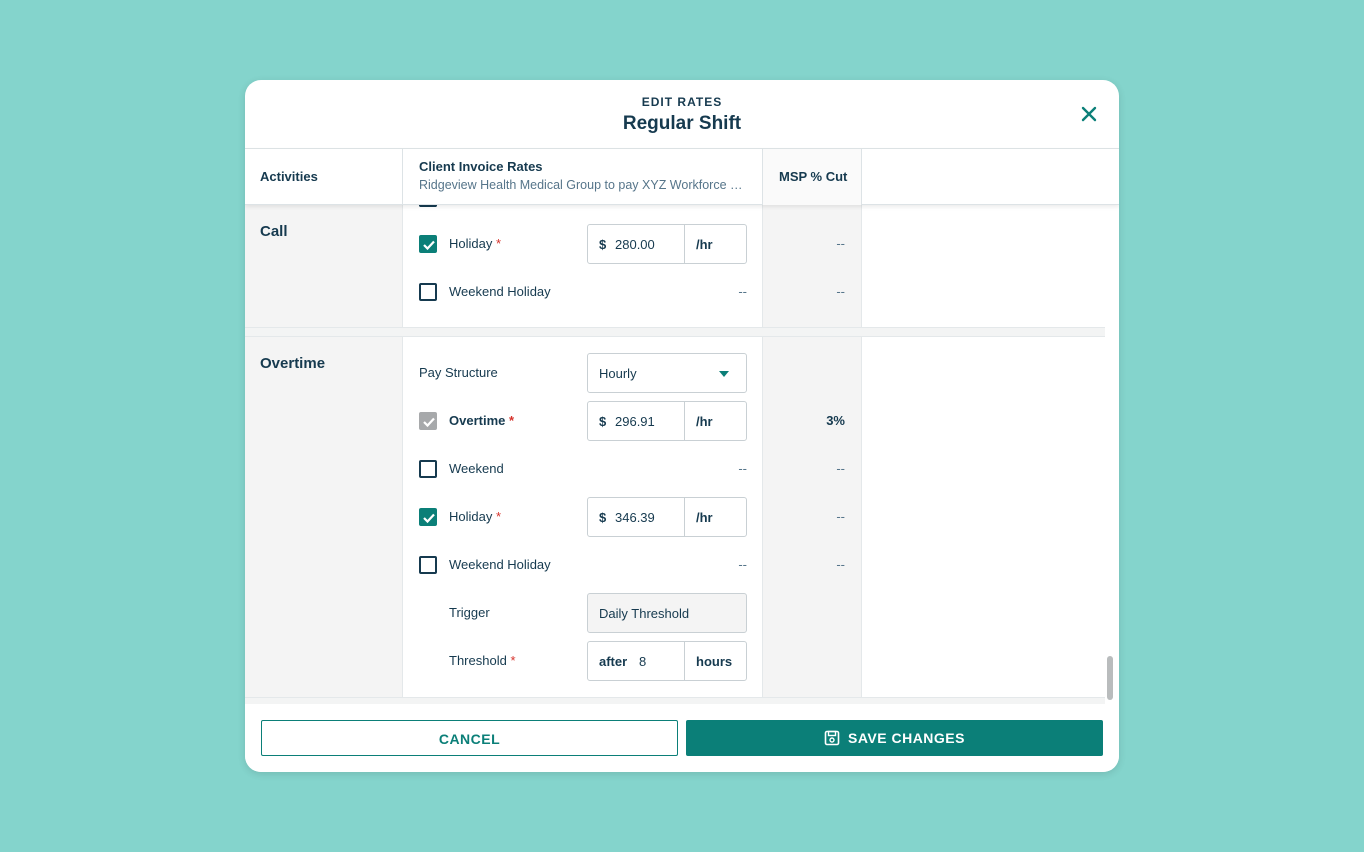 The height and width of the screenshot is (852, 1364). Describe the element at coordinates (583, 421) in the screenshot. I see `rate-row-overtime: Overtime * $ 296.91 /hr` at that location.